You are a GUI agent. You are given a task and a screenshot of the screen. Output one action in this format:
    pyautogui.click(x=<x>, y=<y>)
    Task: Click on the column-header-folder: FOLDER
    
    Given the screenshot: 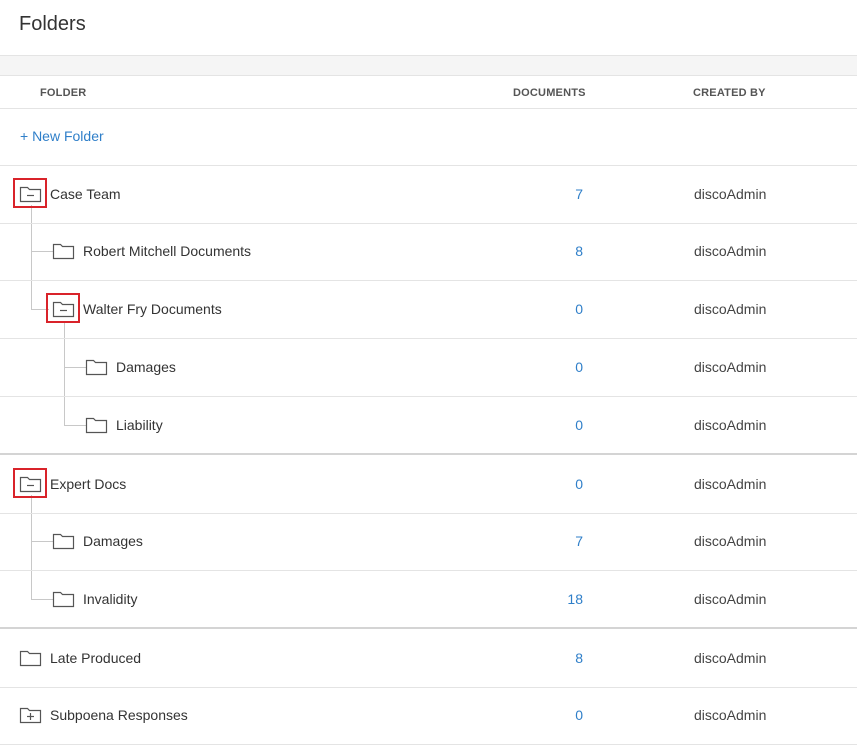 What is the action you would take?
    pyautogui.click(x=63, y=93)
    